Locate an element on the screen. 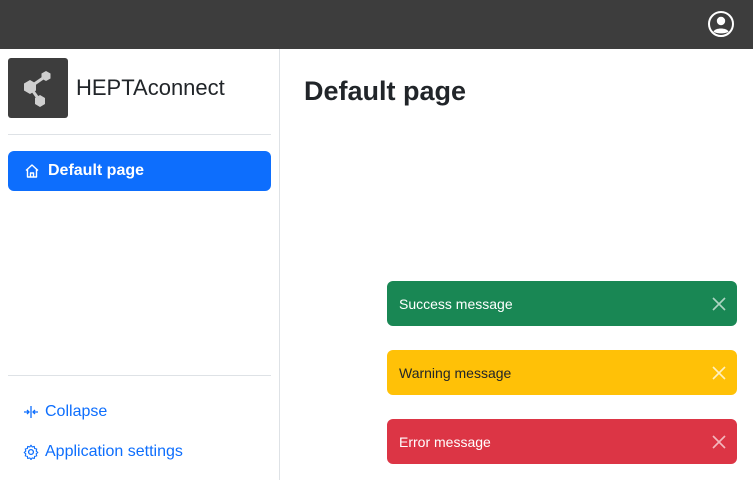 The width and height of the screenshot is (753, 480). home-icon is located at coordinates (32, 171).